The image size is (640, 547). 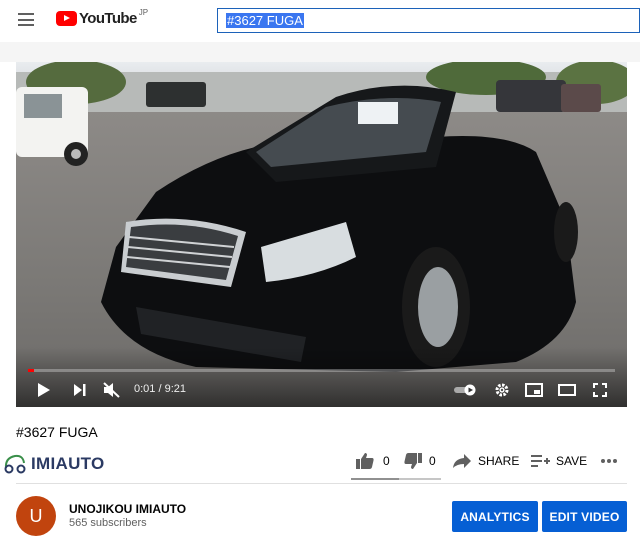 What do you see at coordinates (66, 18) in the screenshot?
I see `youtube-play-icon` at bounding box center [66, 18].